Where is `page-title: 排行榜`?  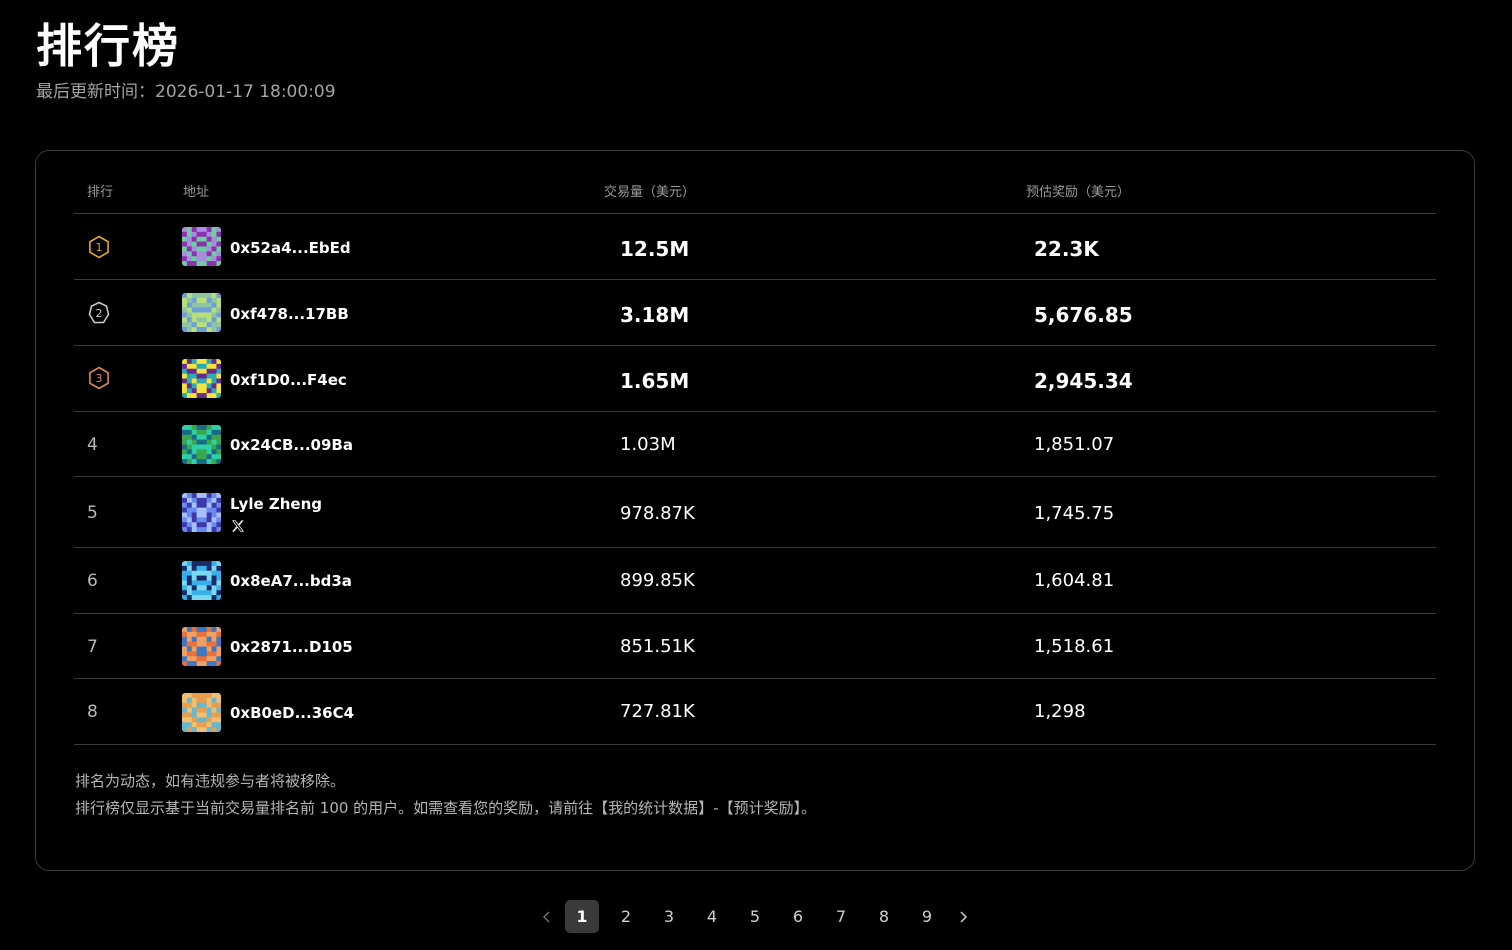
page-title: 排行榜 is located at coordinates (108, 46).